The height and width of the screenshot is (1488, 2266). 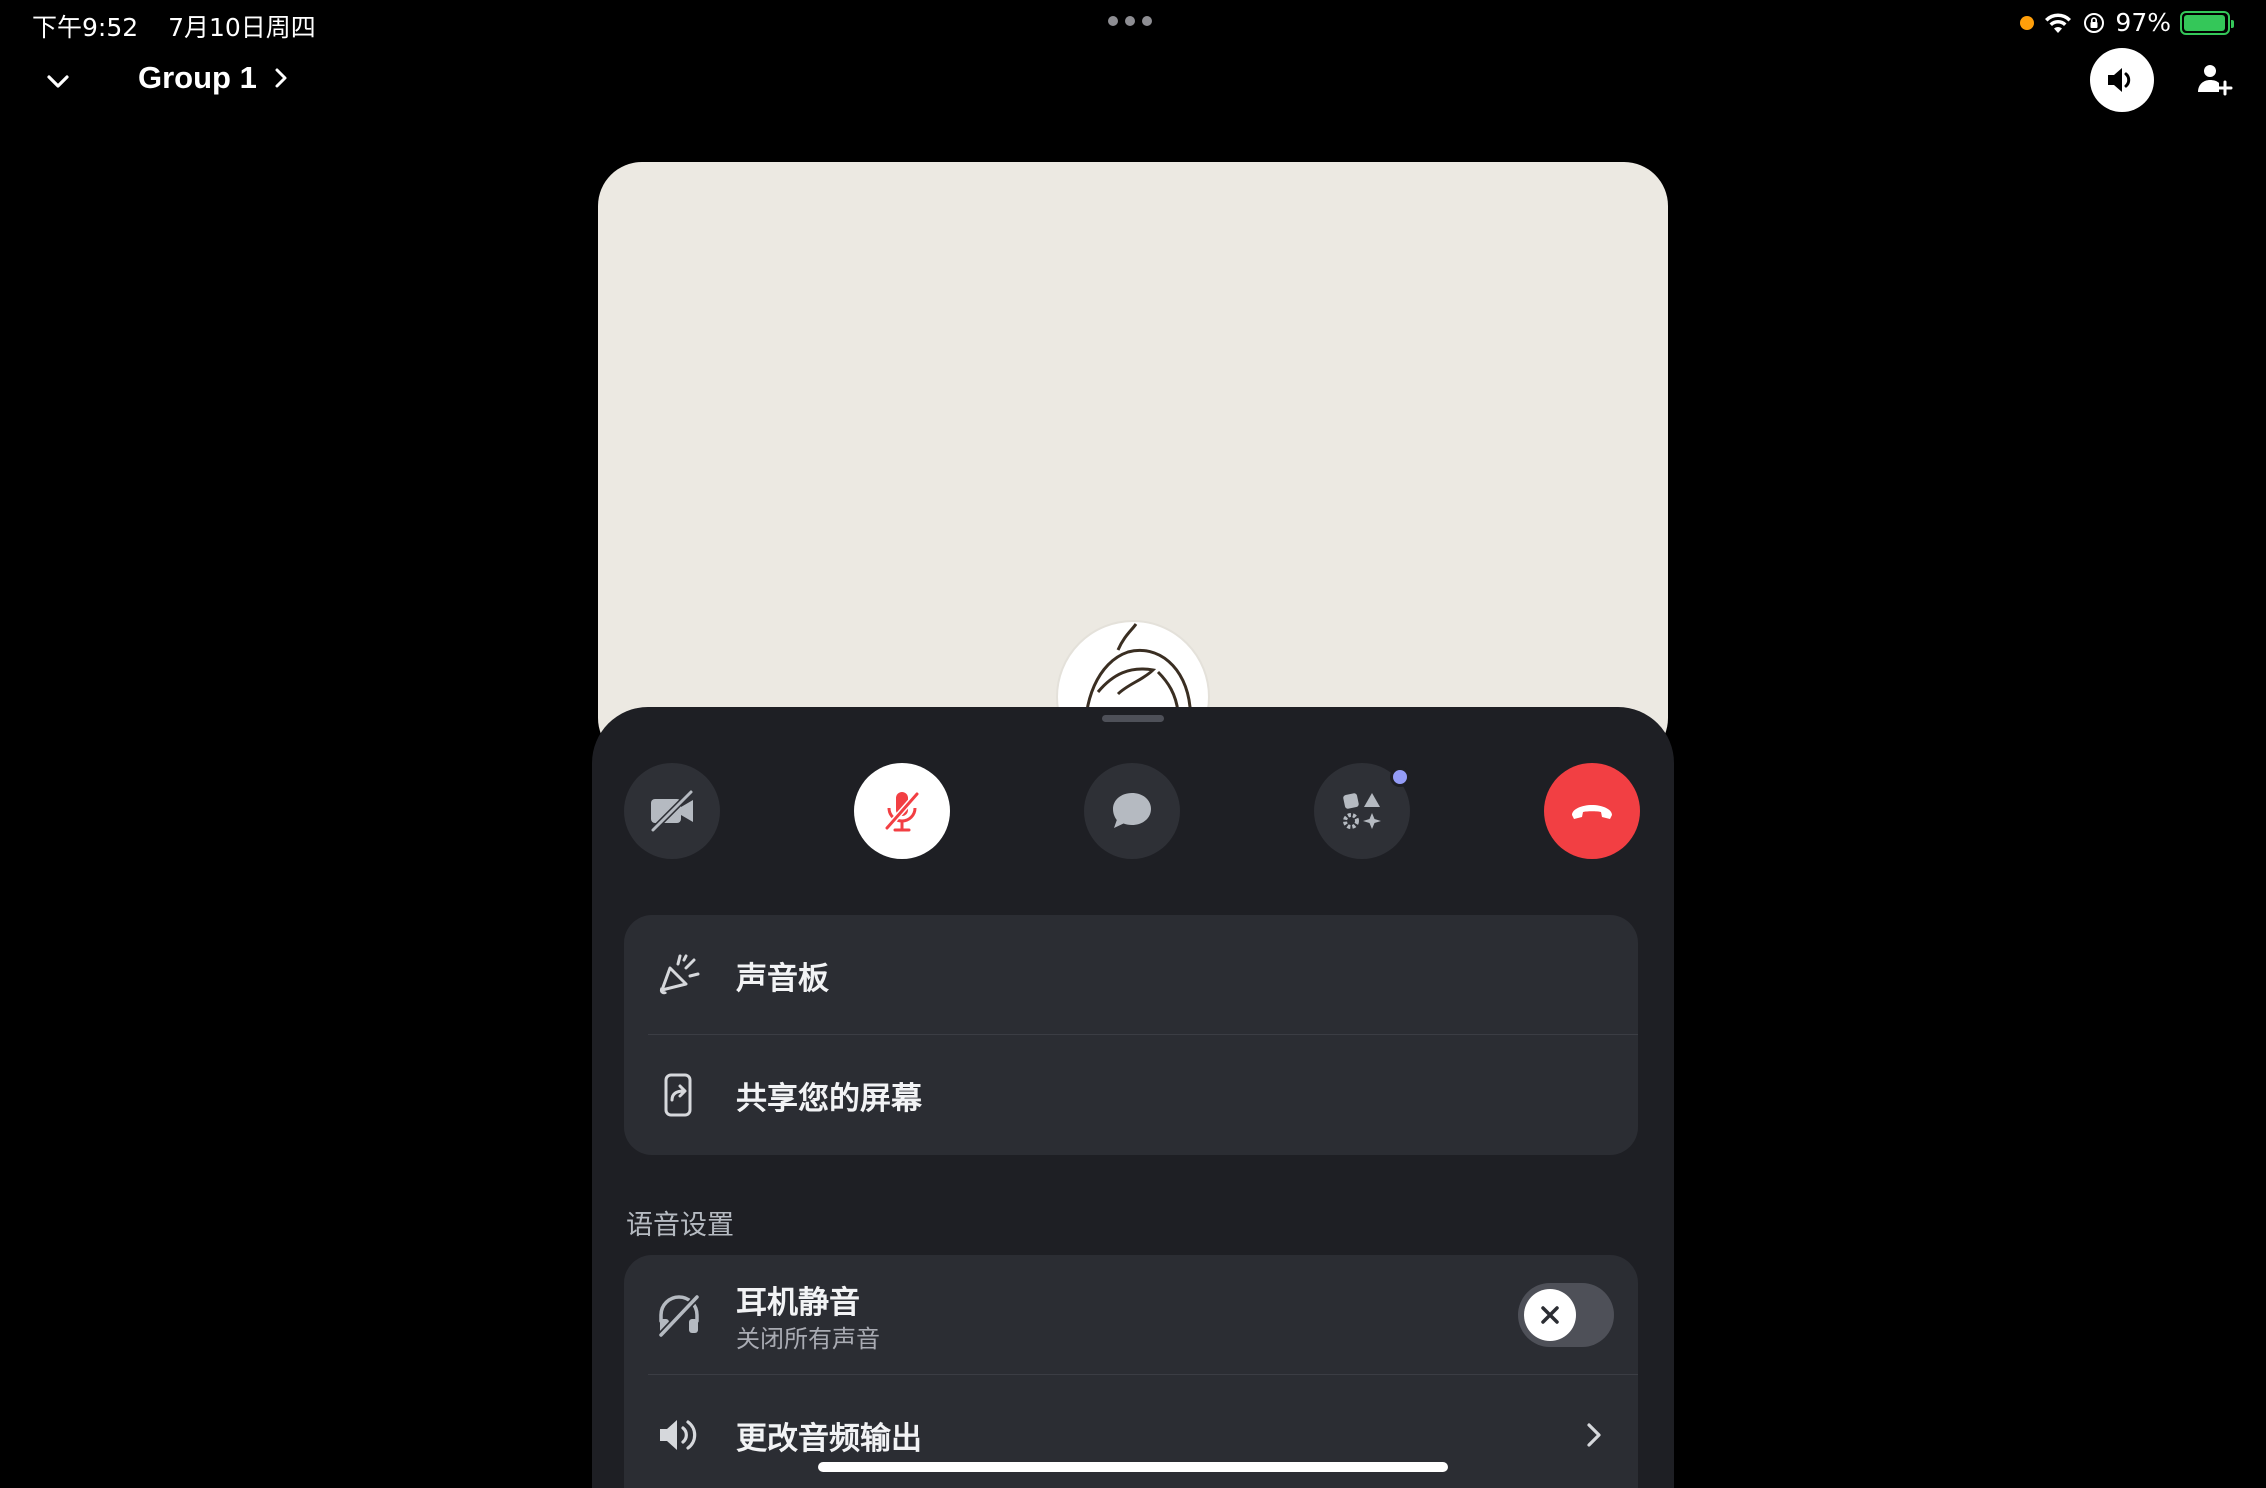 I want to click on deafen-sublabel: 关闭所有声音, so click(x=808, y=1339).